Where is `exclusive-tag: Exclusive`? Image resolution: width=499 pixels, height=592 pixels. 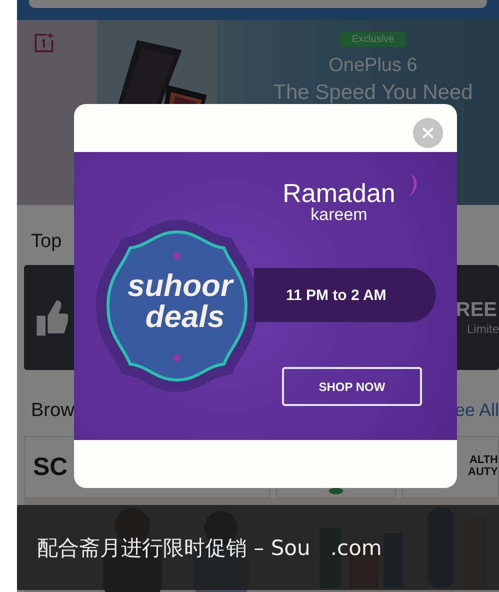
exclusive-tag: Exclusive is located at coordinates (373, 39).